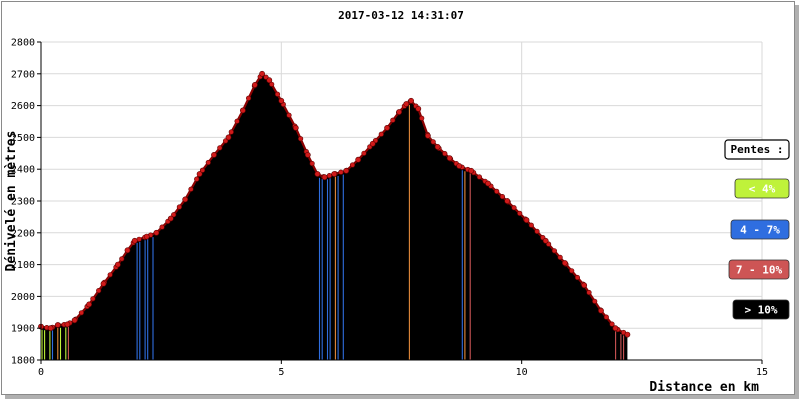 This screenshot has width=800, height=400. What do you see at coordinates (41, 372) in the screenshot?
I see `x-tick-label: 0` at bounding box center [41, 372].